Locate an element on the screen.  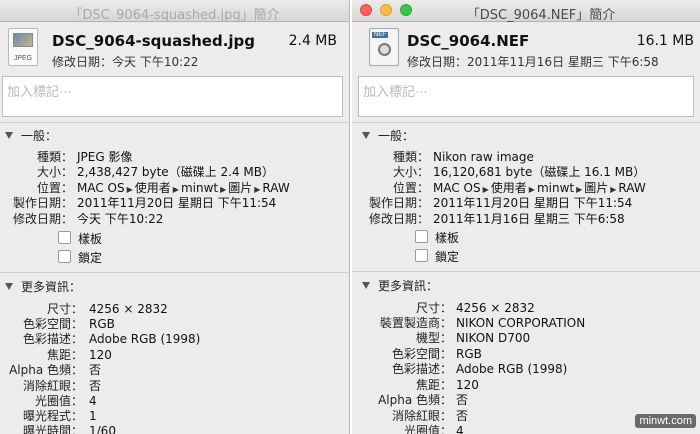
general-row-size: 大小： 2,438,427 byte（磁碟上 2.4 MB） is located at coordinates (174, 172).